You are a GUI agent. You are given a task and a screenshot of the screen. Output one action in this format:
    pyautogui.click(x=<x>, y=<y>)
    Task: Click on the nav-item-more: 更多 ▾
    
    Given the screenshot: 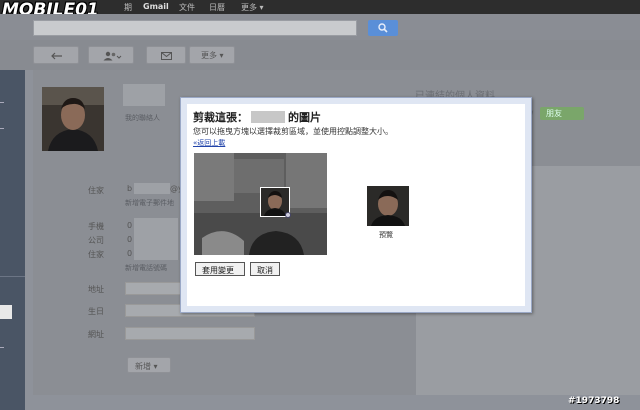 What is the action you would take?
    pyautogui.click(x=252, y=7)
    